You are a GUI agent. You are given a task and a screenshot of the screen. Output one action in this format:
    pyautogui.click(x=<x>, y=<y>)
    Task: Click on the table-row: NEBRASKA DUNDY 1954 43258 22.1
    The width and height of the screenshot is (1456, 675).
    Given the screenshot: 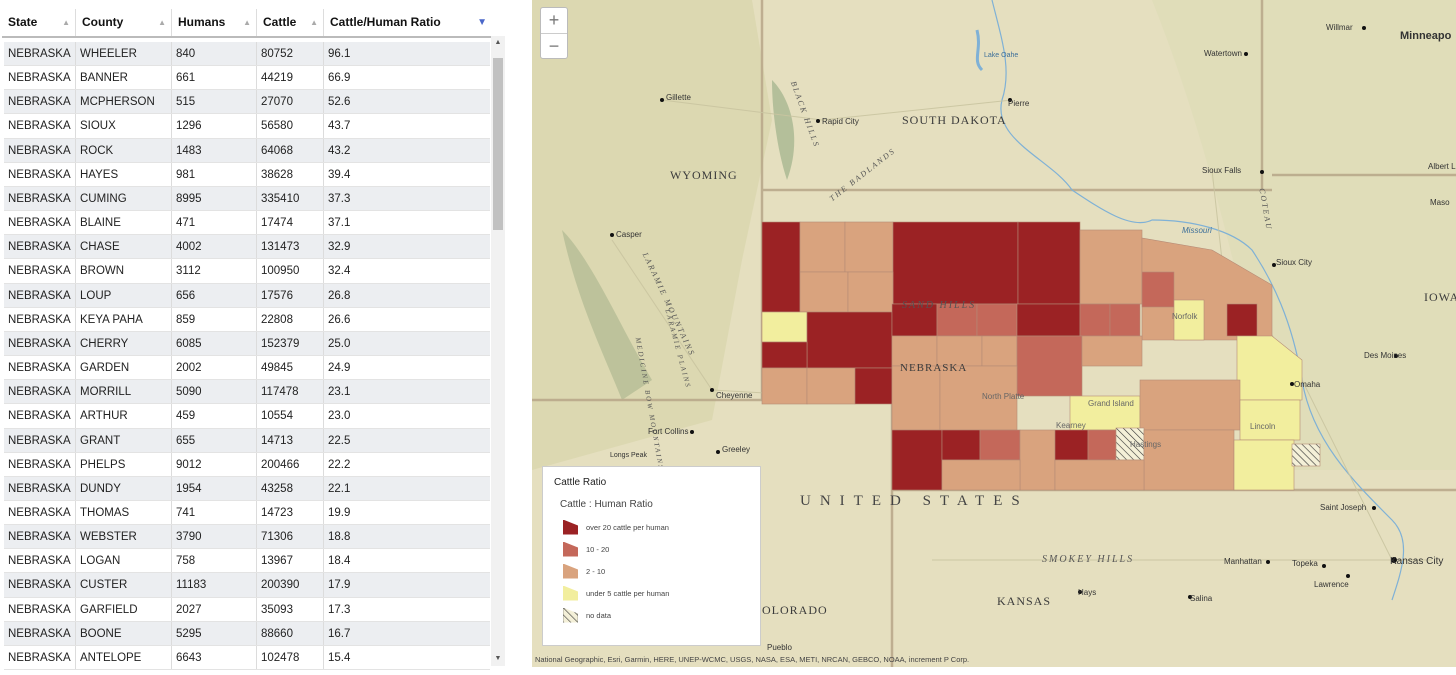 What is the action you would take?
    pyautogui.click(x=247, y=488)
    